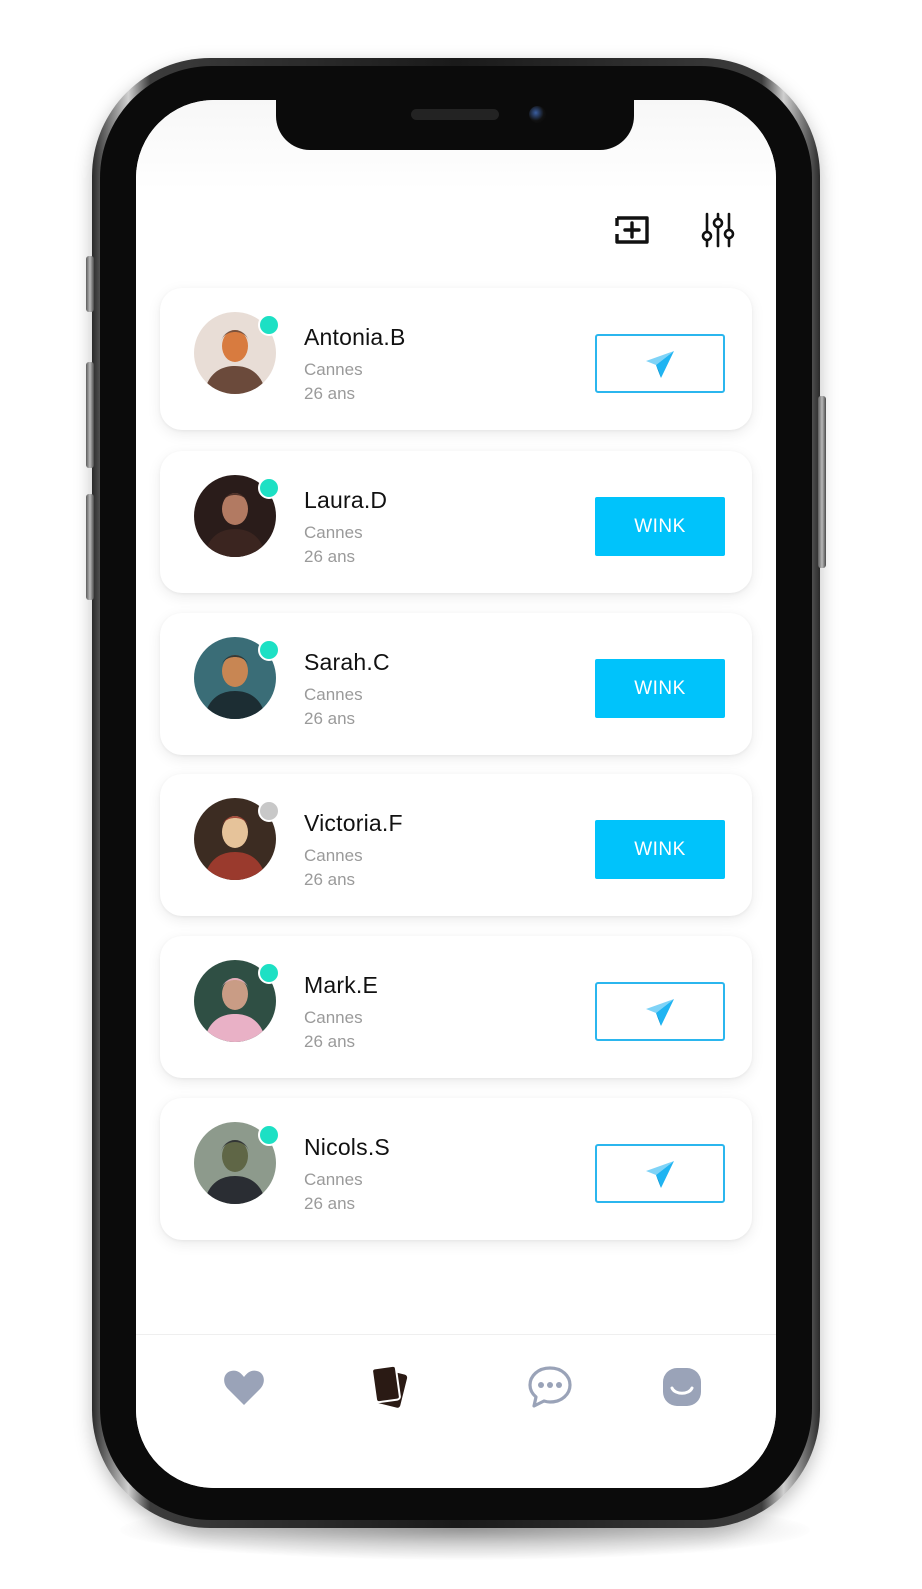  I want to click on profile-face-icon, so click(682, 1387).